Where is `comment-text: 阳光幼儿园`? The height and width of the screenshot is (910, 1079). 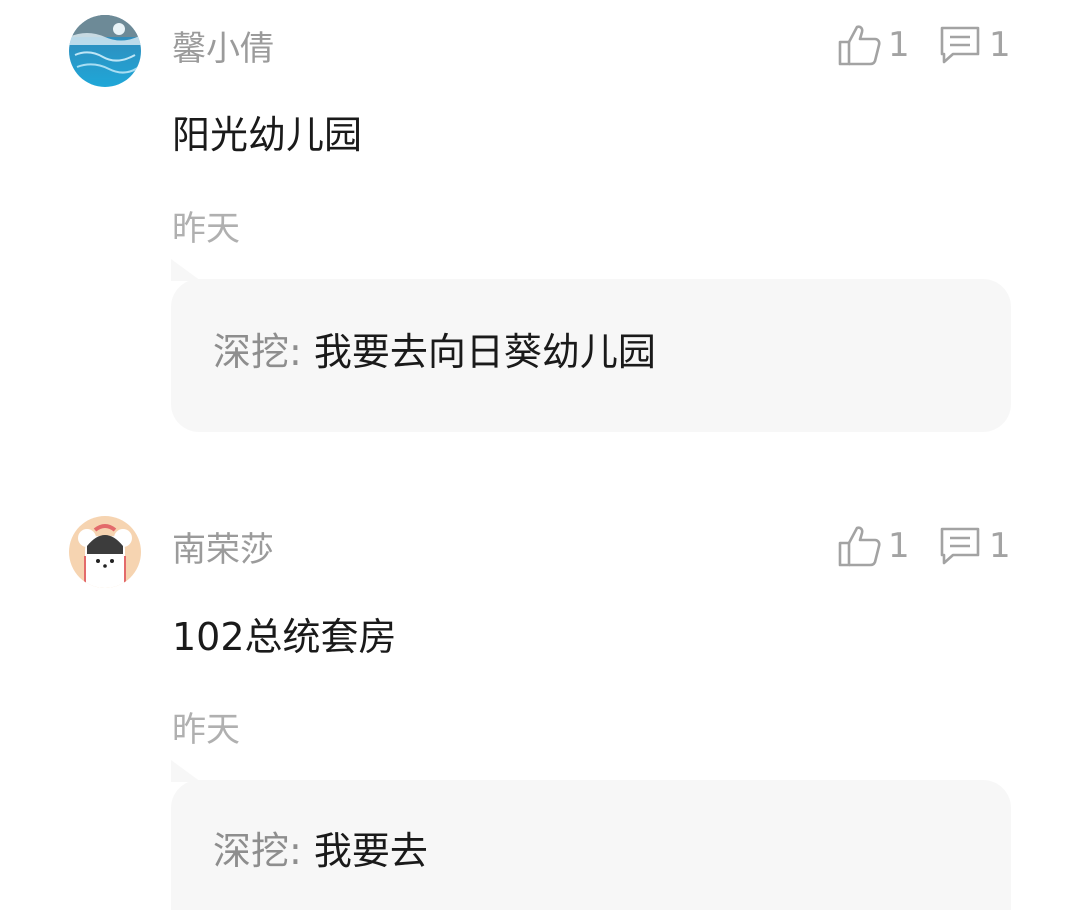
comment-text: 阳光幼儿园 is located at coordinates (267, 135).